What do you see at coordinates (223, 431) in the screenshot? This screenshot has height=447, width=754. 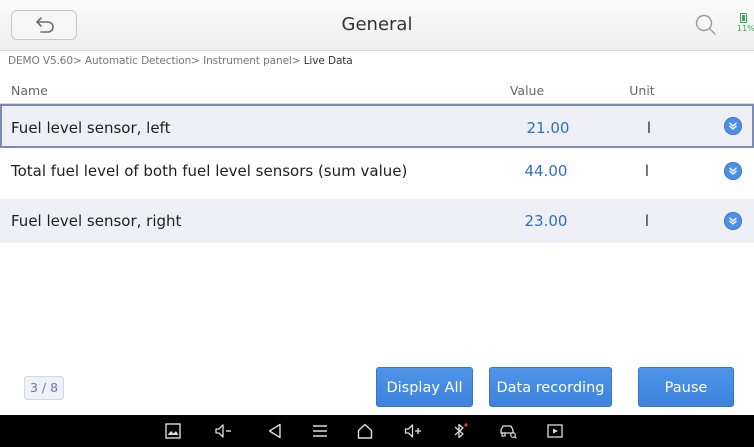 I see `volume-down-icon` at bounding box center [223, 431].